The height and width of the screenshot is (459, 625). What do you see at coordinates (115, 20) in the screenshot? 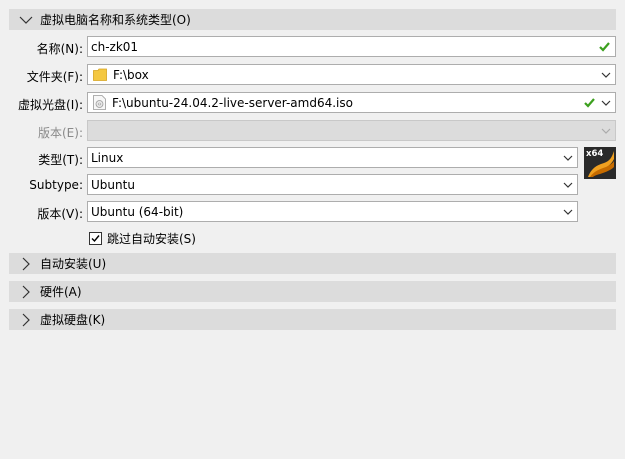
I see `section-title: 虚拟电脑名称和系统类型(O)` at bounding box center [115, 20].